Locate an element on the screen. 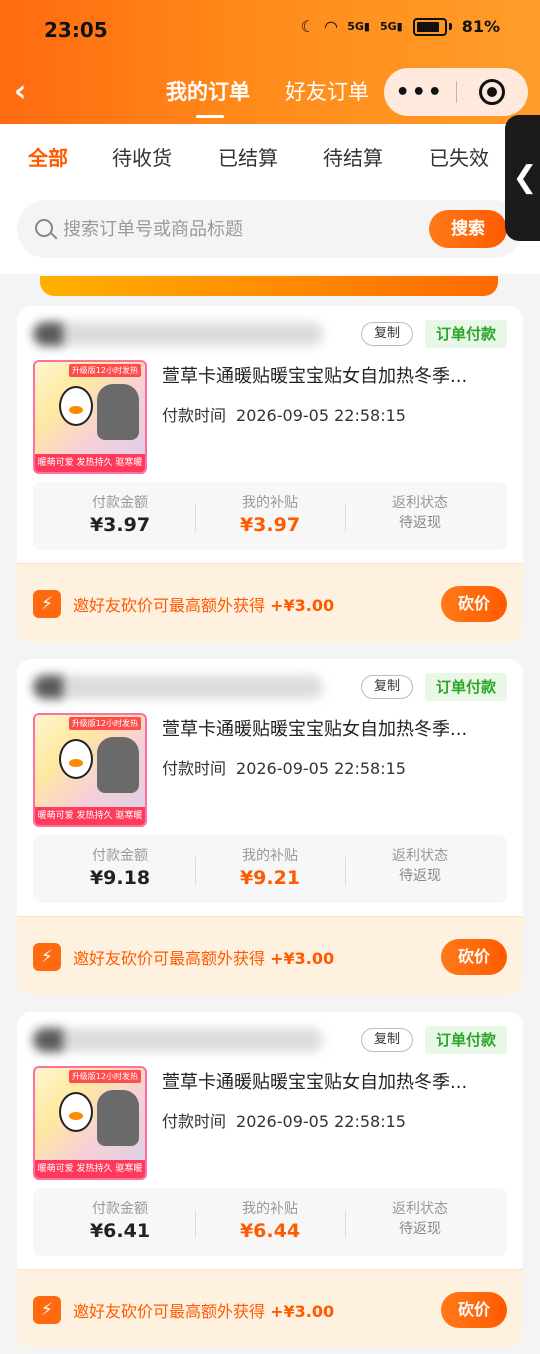 Image resolution: width=540 pixels, height=1354 pixels. filter-panel: 全部 待收货 已结算 待结算 已失效 搜索 is located at coordinates (270, 199).